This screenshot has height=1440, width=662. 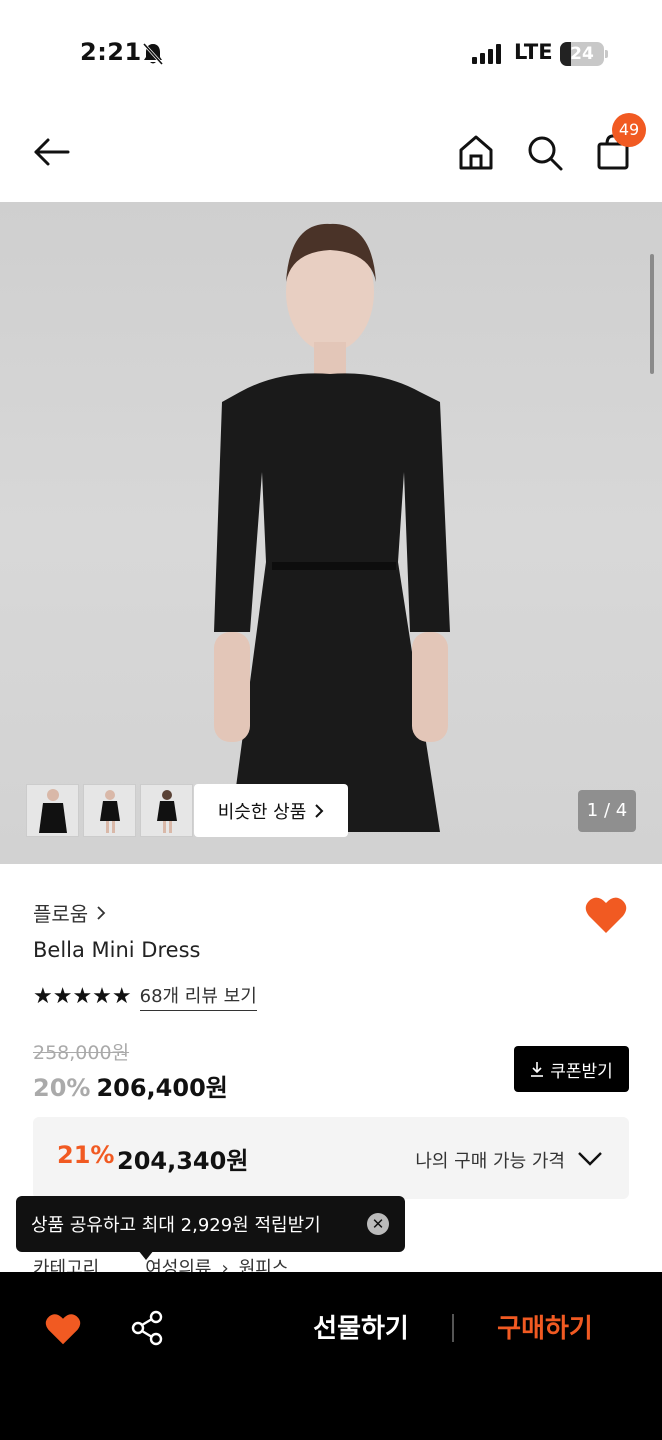 What do you see at coordinates (331, 1356) in the screenshot?
I see `bottom-action-bar: 선물하기 구매하기` at bounding box center [331, 1356].